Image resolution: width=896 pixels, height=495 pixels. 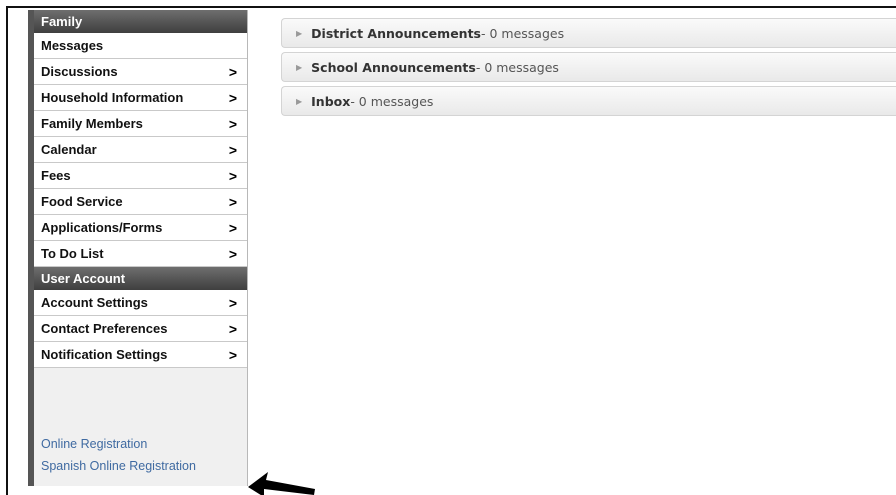 What do you see at coordinates (281, 483) in the screenshot?
I see `pointer-arrow-icon` at bounding box center [281, 483].